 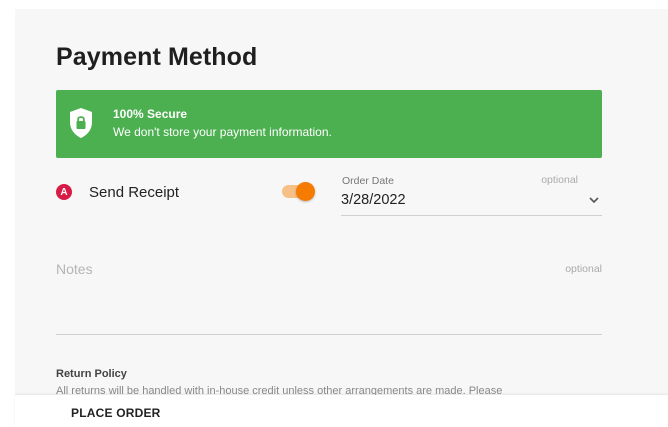 What do you see at coordinates (157, 57) in the screenshot?
I see `page-title: Payment Method` at bounding box center [157, 57].